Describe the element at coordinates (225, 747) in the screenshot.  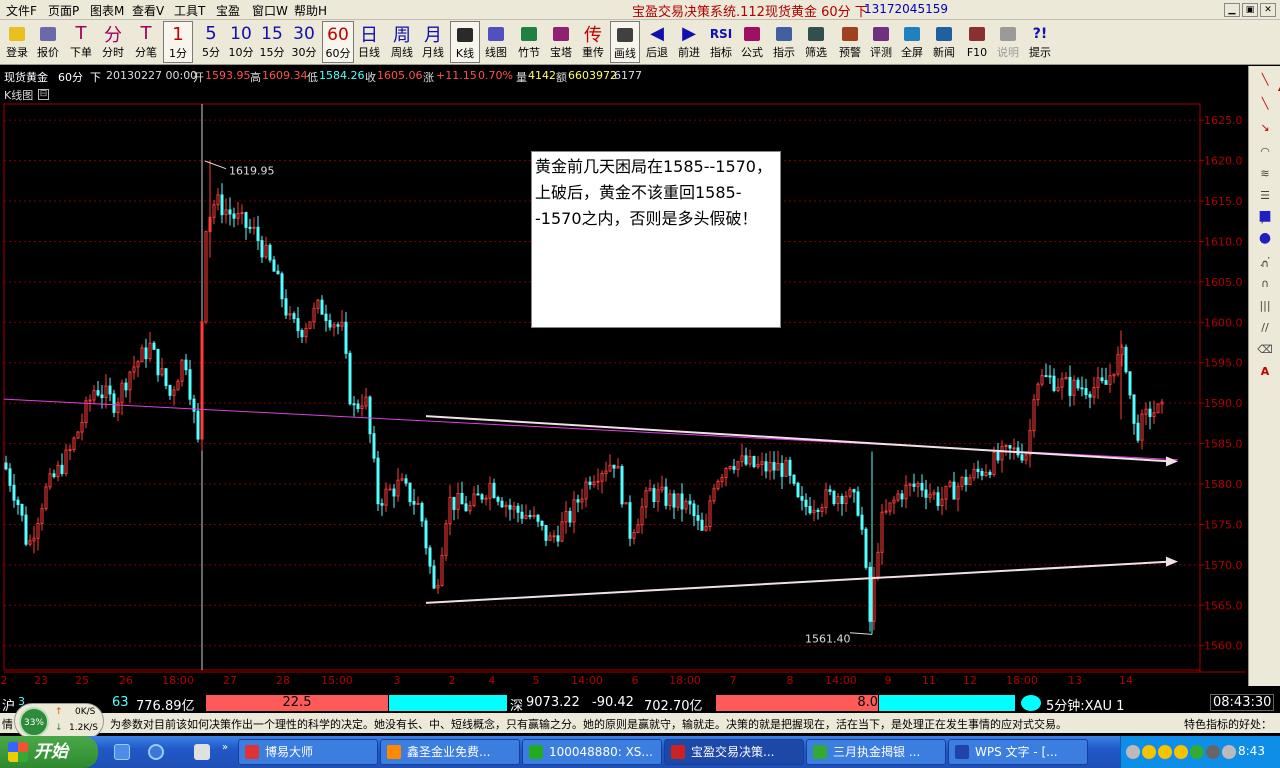
I see `quicklaunch-more-icon: »` at that location.